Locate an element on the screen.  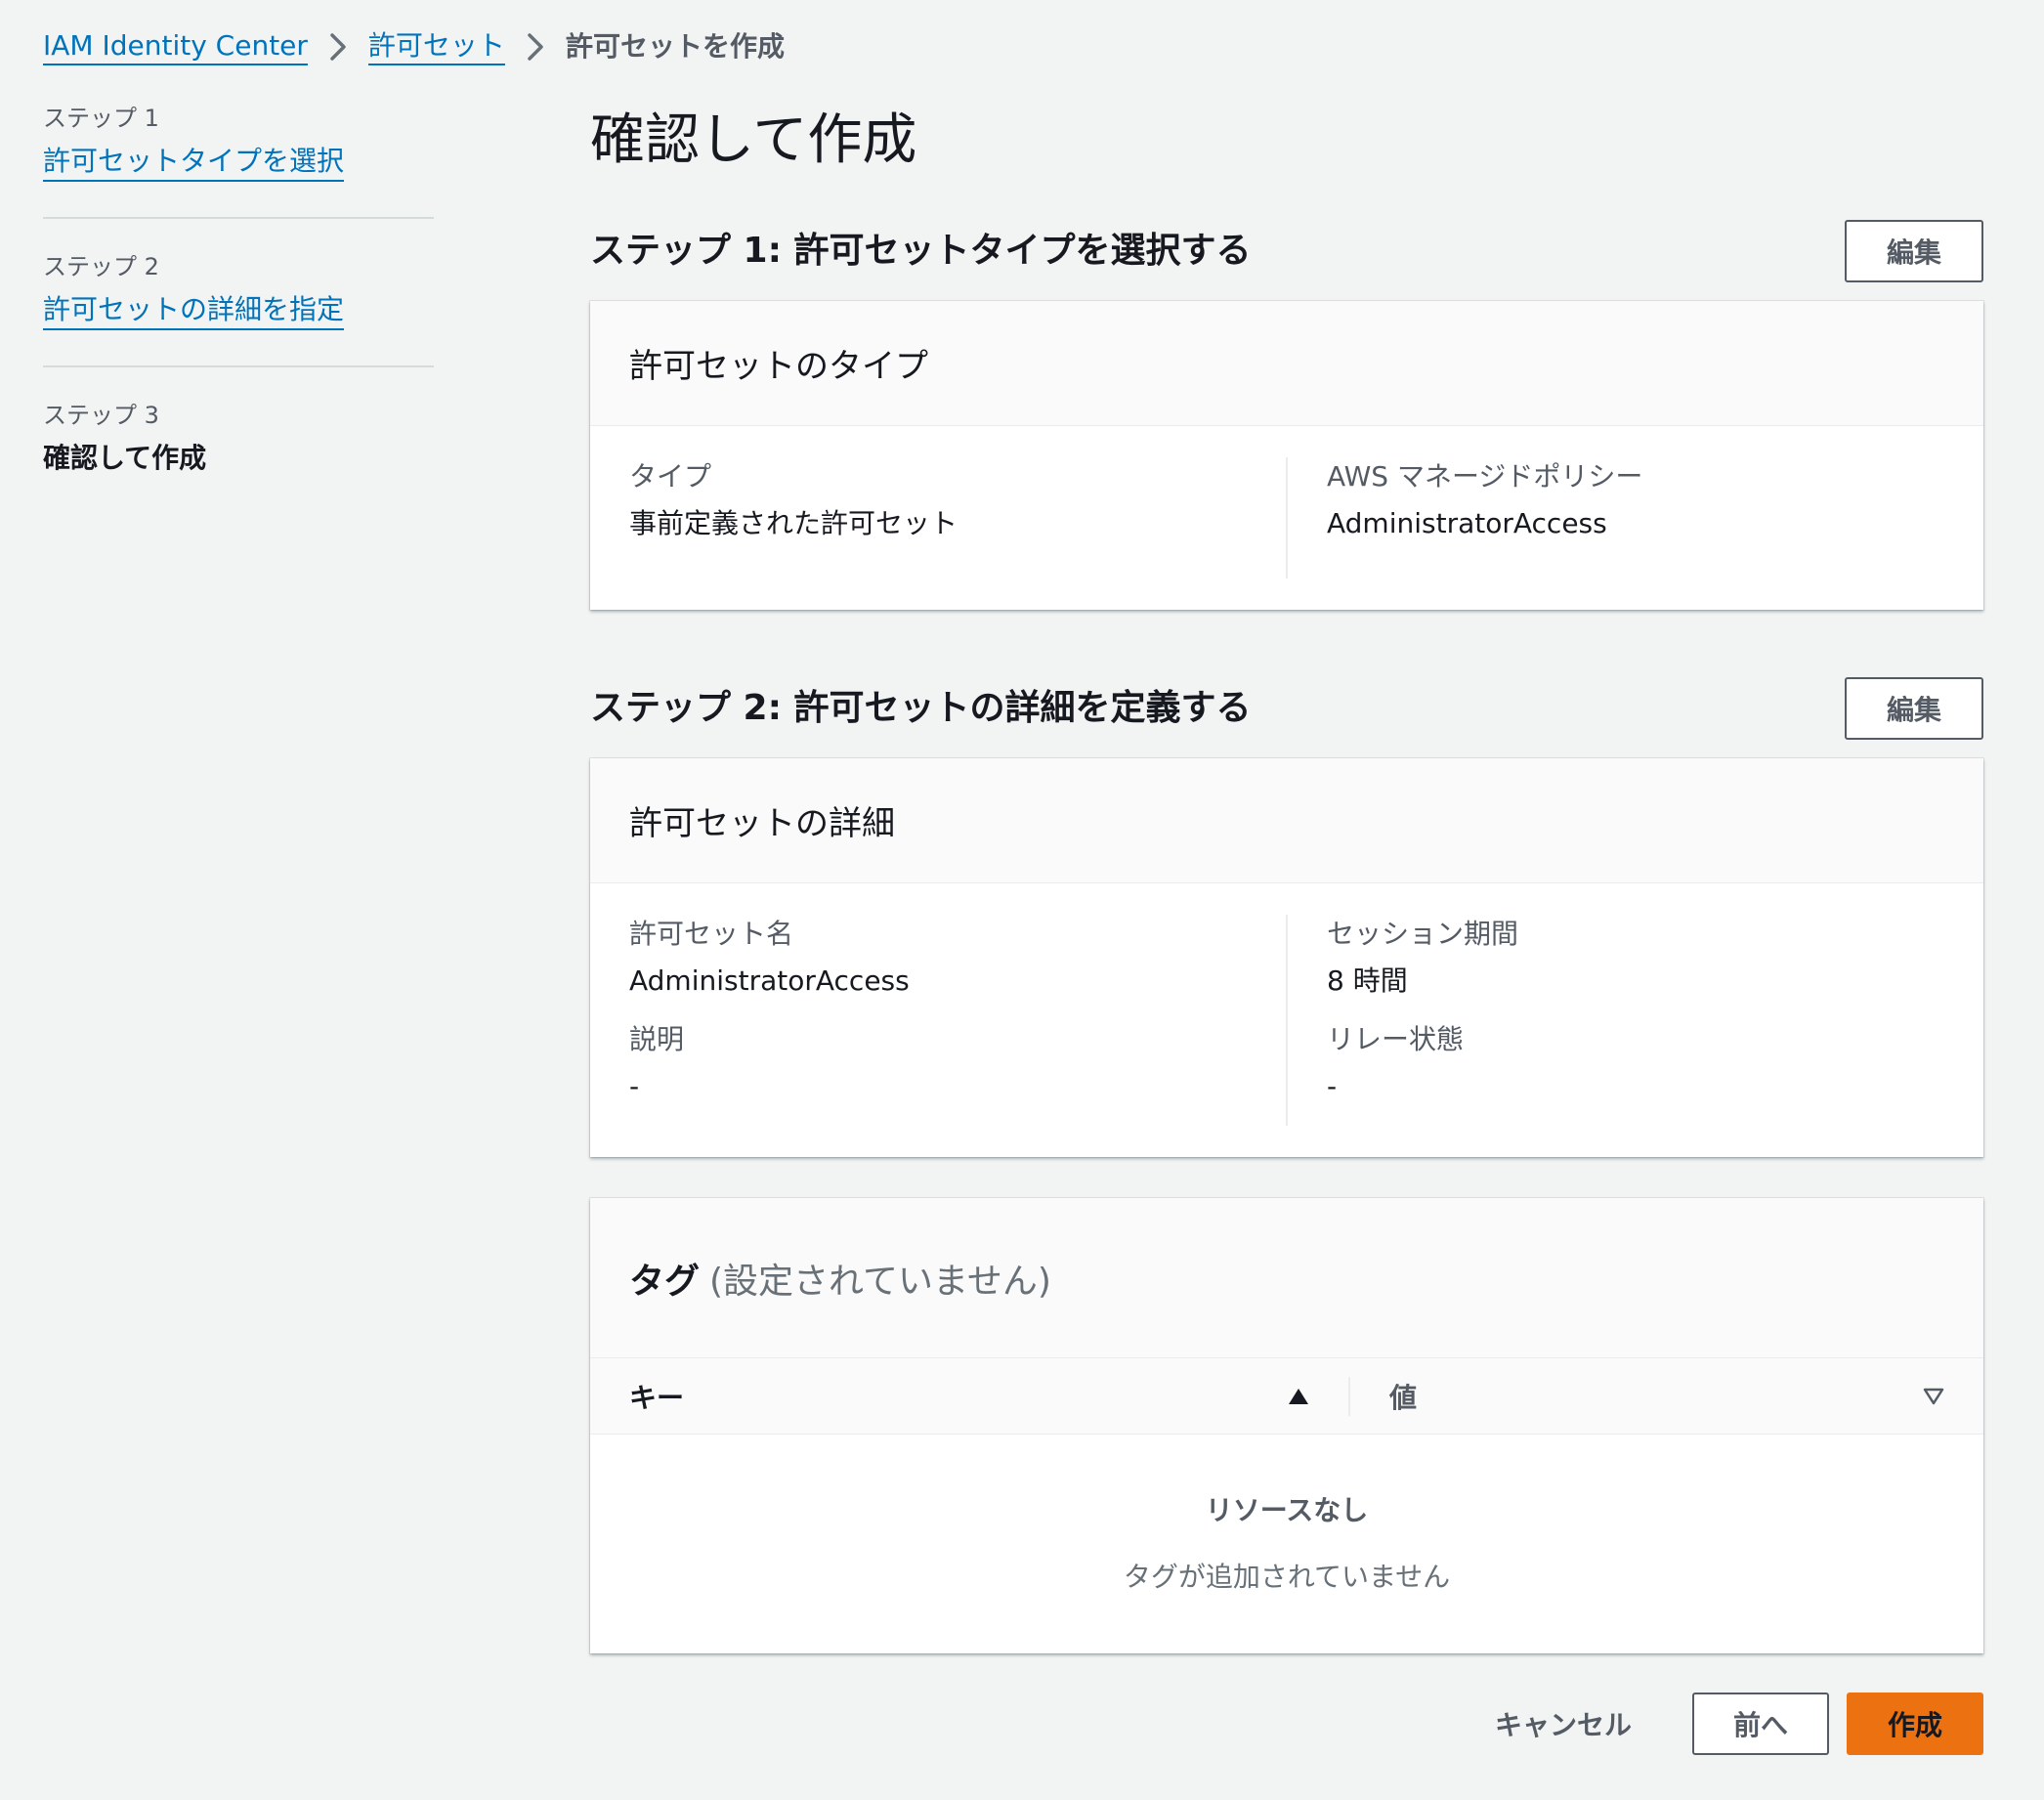
type-value: 事前定義された許可セット is located at coordinates (793, 523).